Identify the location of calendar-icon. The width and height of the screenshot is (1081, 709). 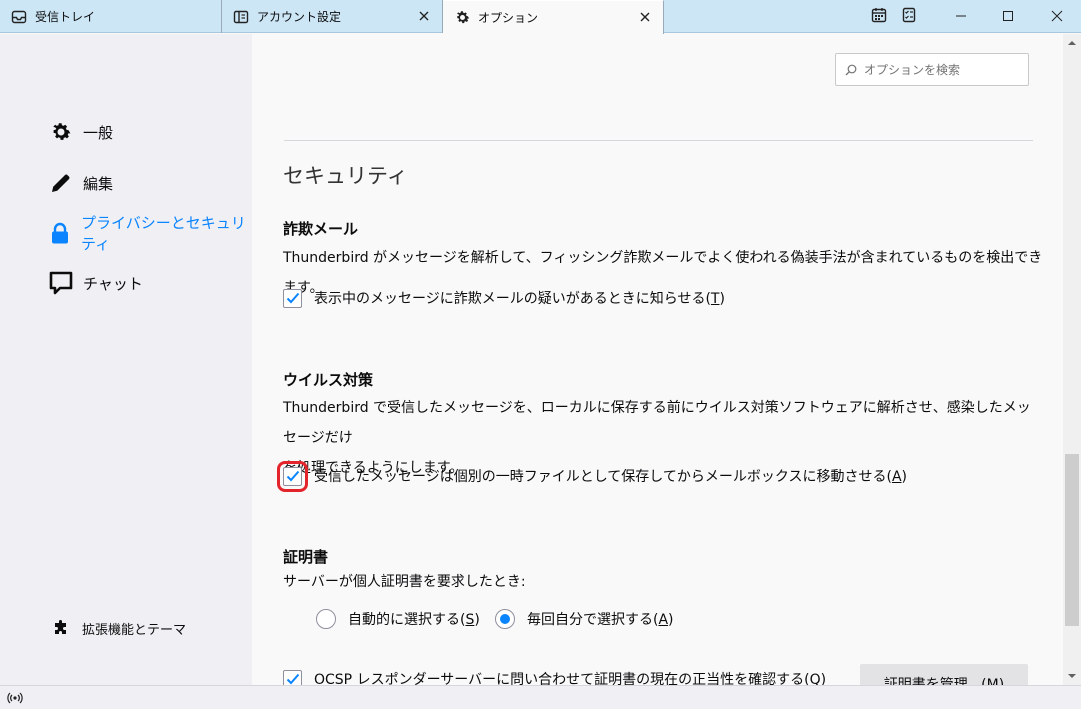
(879, 17).